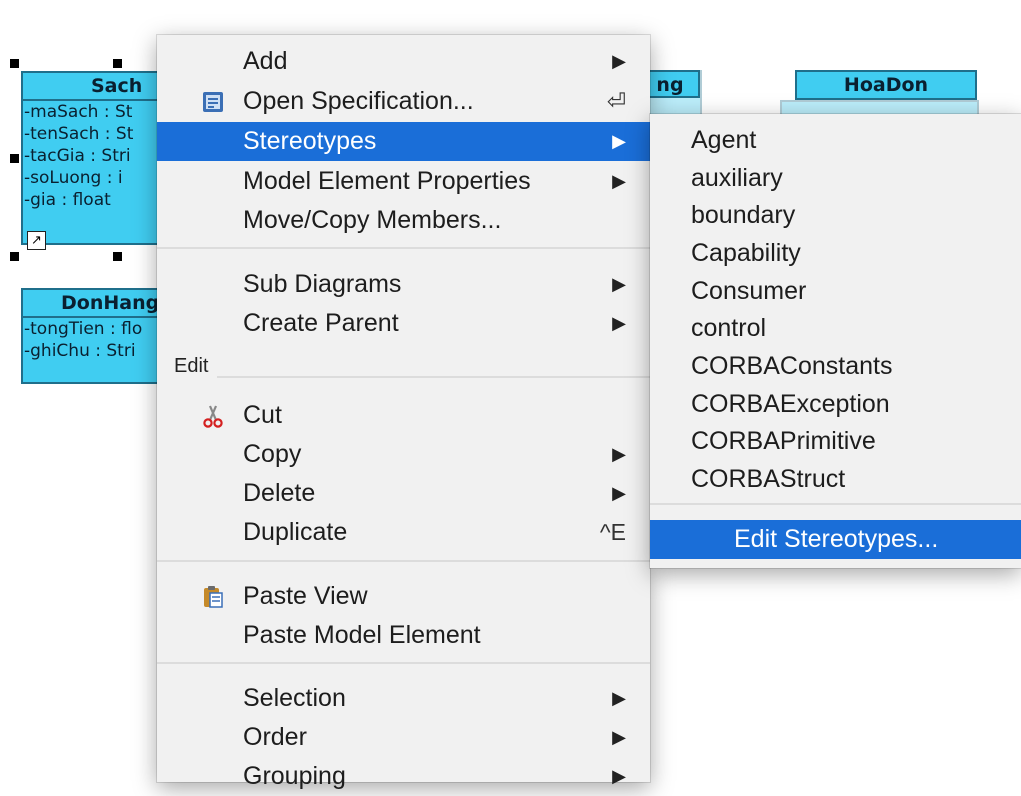  What do you see at coordinates (294, 776) in the screenshot?
I see `menu-item-label: Grouping` at bounding box center [294, 776].